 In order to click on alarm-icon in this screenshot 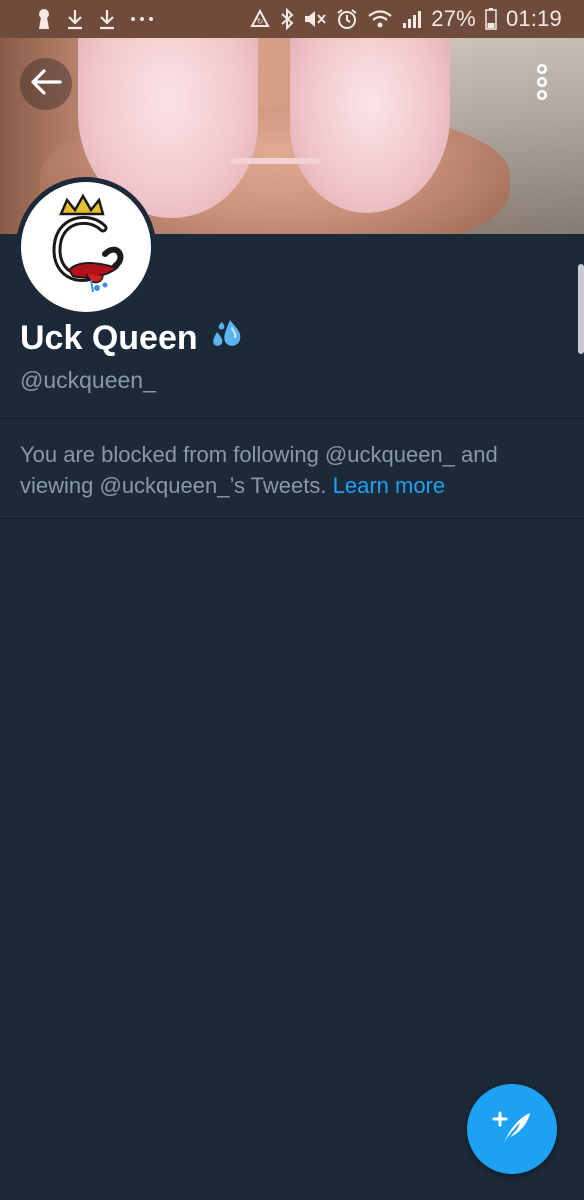, I will do `click(347, 19)`.